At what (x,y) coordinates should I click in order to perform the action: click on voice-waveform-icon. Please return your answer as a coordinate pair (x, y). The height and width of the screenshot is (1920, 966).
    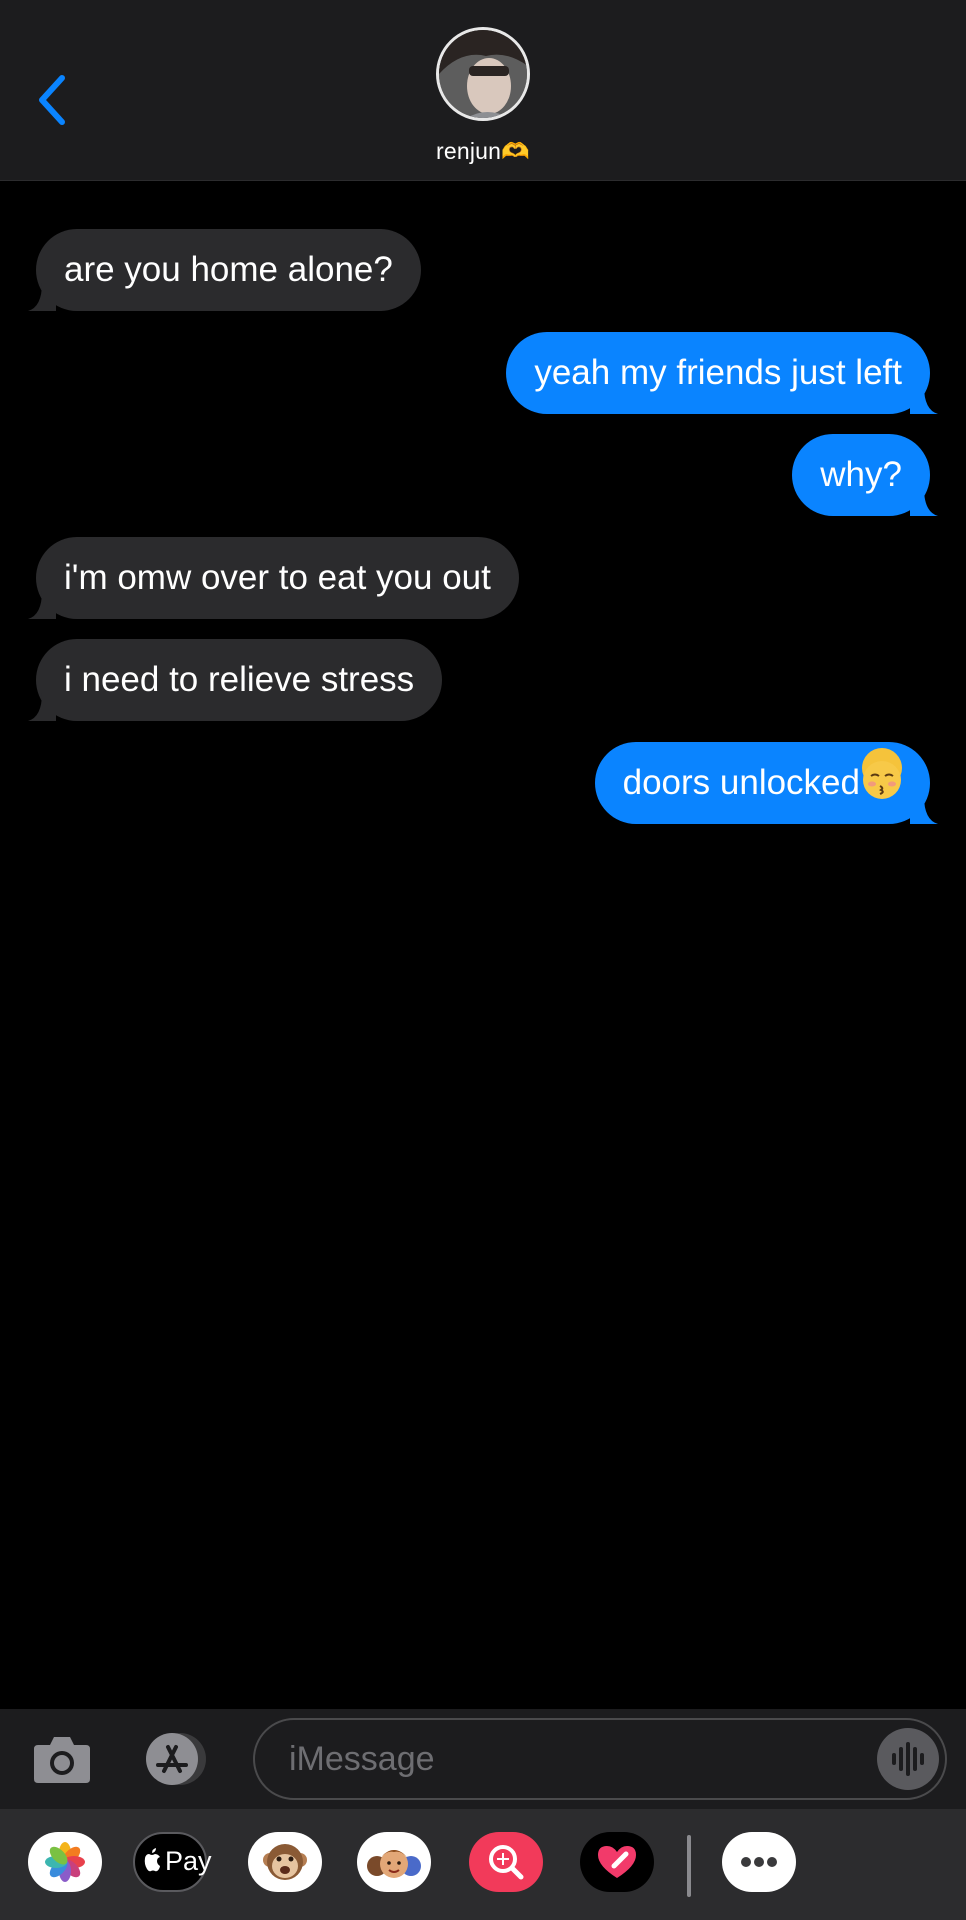
    Looking at the image, I should click on (908, 1759).